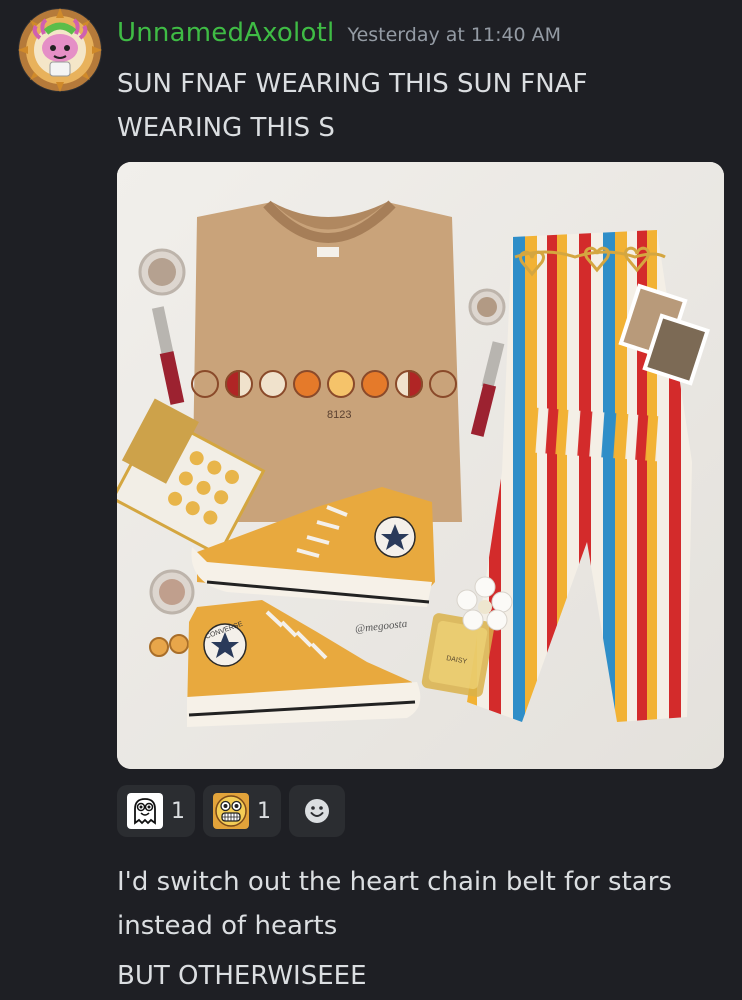 The width and height of the screenshot is (742, 1000). What do you see at coordinates (339, 33) in the screenshot?
I see `message-header: UnnamedAxolotl Yesterday at 11:40 AM` at bounding box center [339, 33].